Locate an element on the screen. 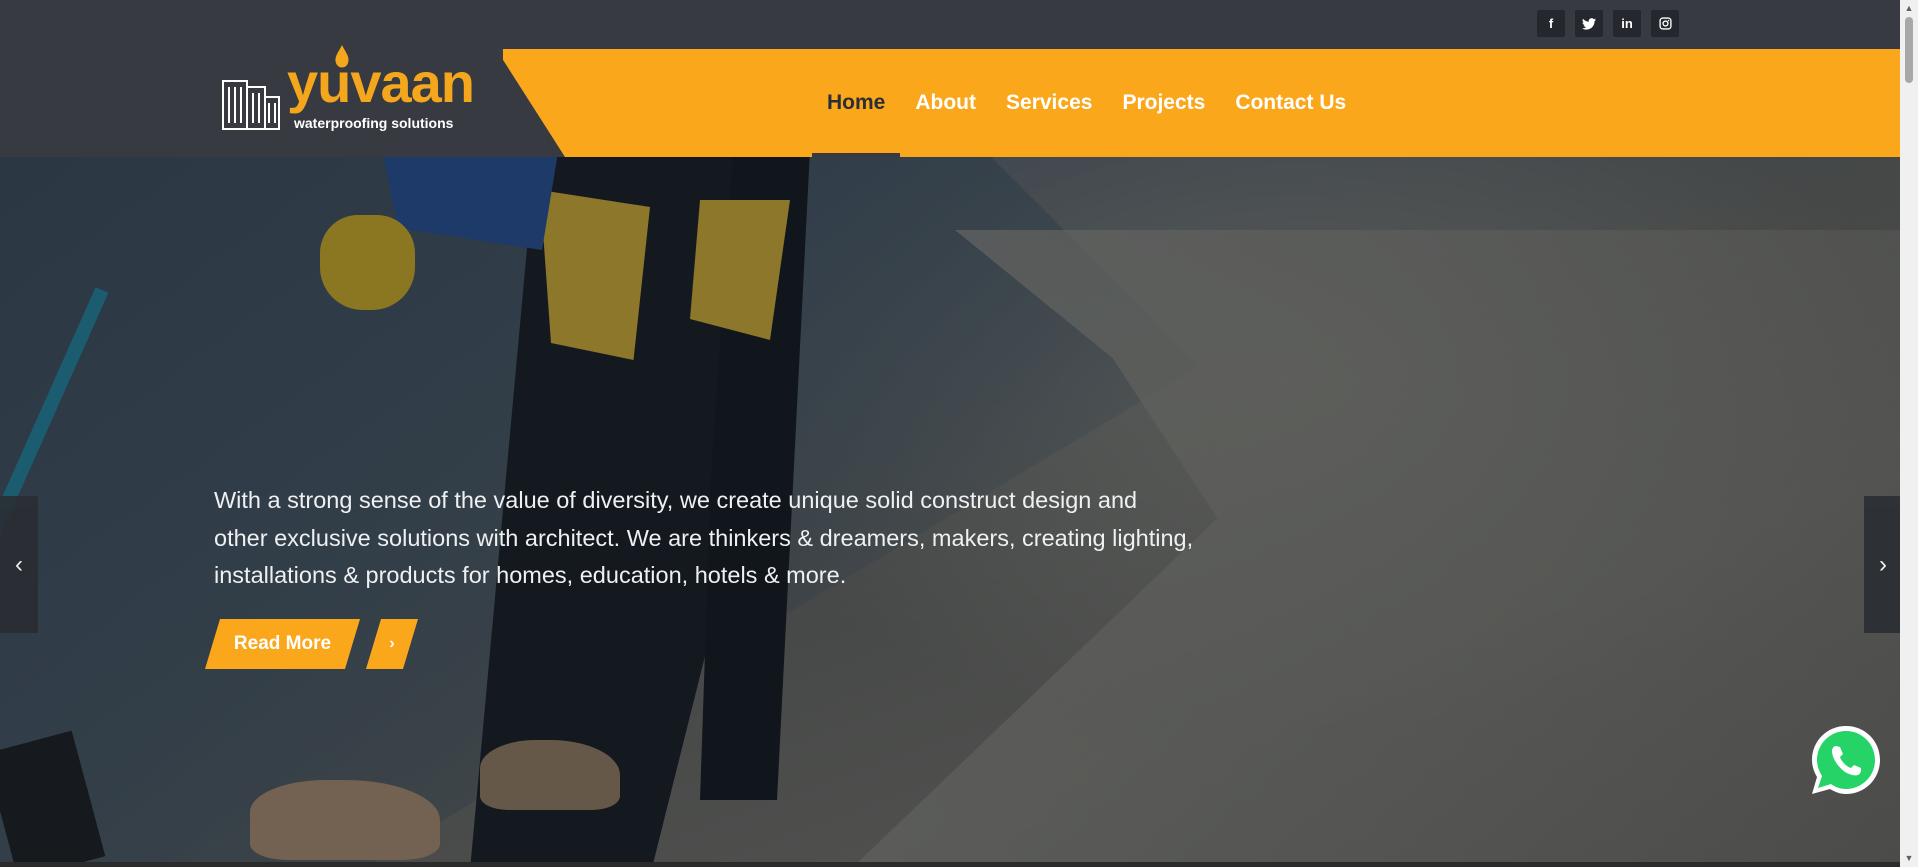 Image resolution: width=1918 pixels, height=867 pixels. slider-prev-button: ‹ is located at coordinates (19, 564).